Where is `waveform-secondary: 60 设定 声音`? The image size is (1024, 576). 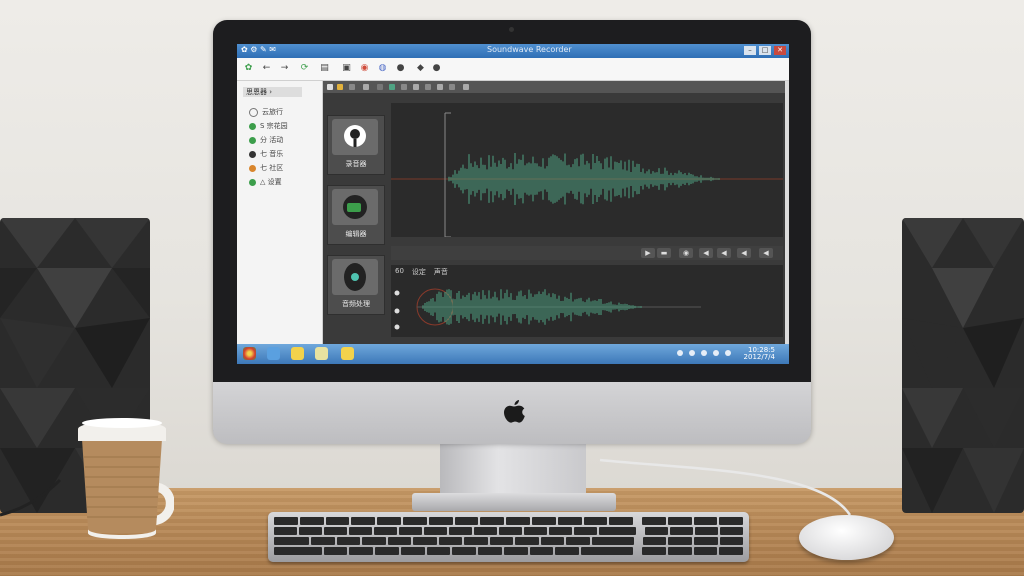
waveform-secondary: 60 设定 声音 is located at coordinates (587, 301).